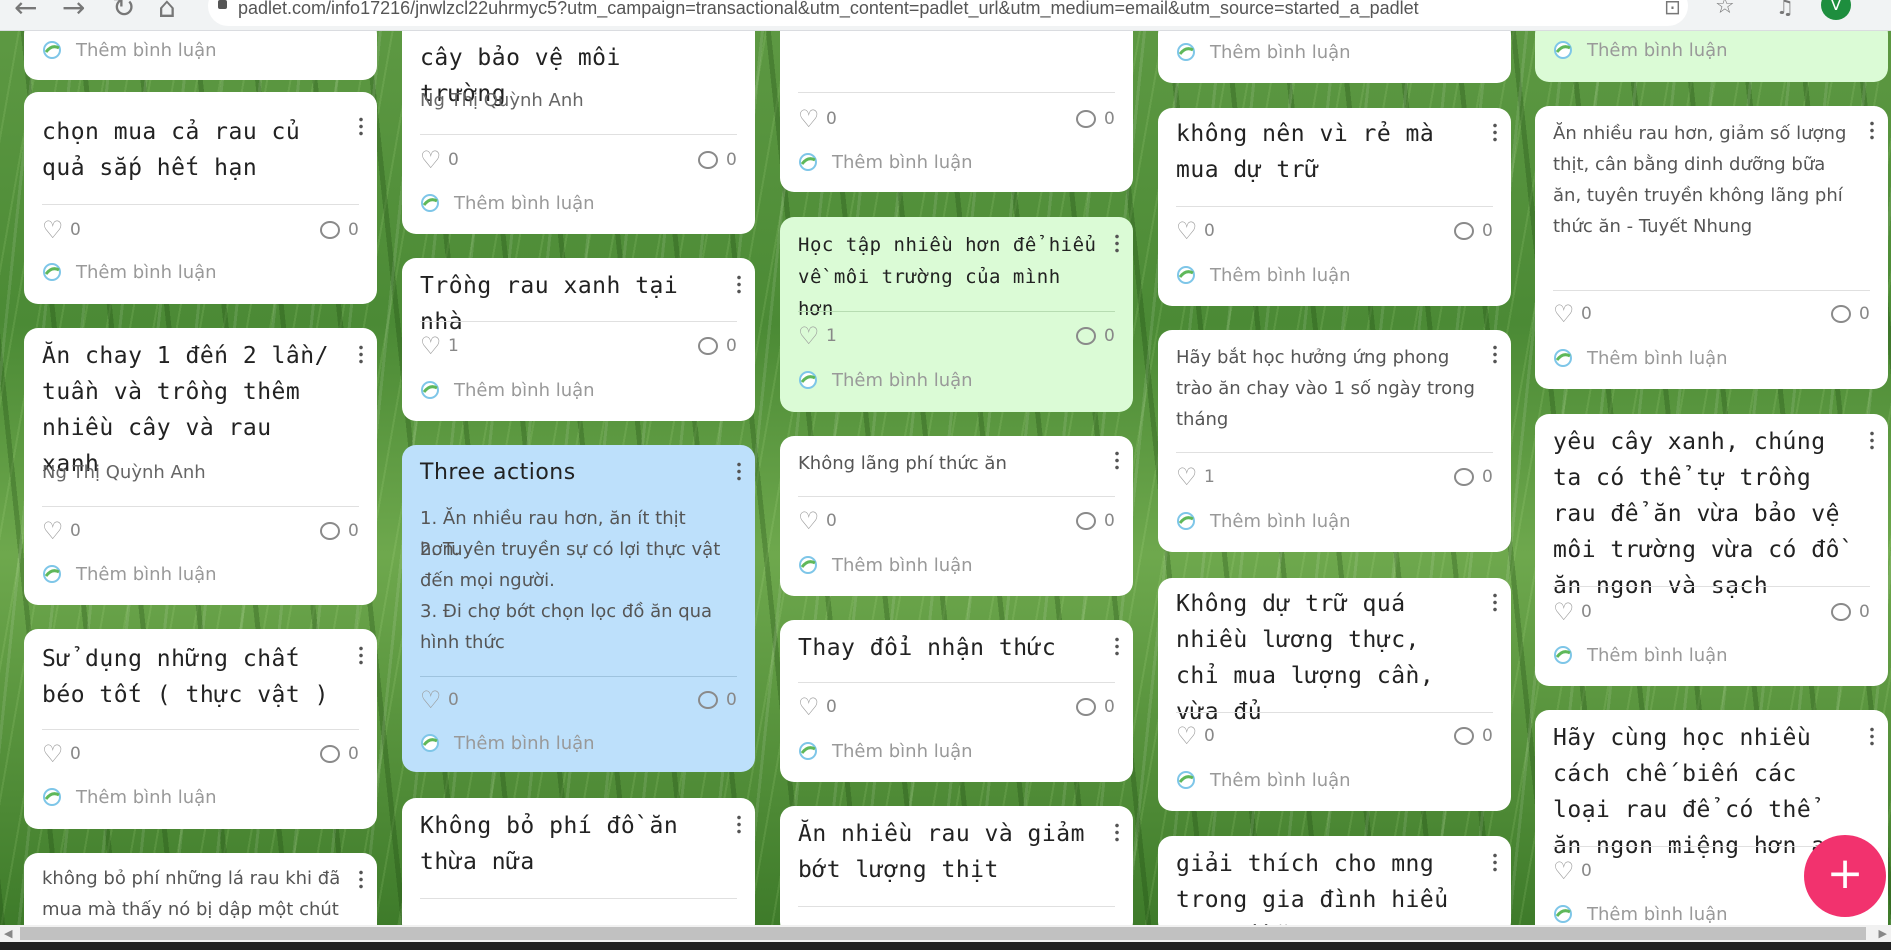 The image size is (1891, 950). I want to click on scroll-left-arrow-icon: ◀, so click(8, 933).